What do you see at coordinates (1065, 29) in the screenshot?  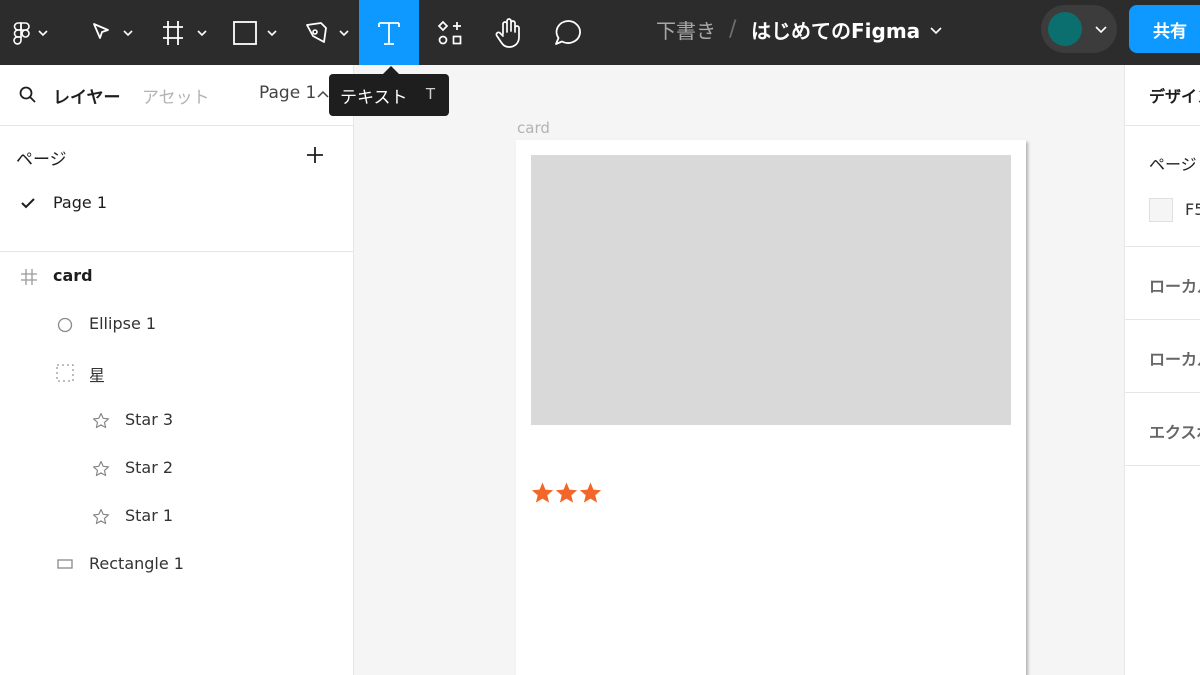 I see `avatar` at bounding box center [1065, 29].